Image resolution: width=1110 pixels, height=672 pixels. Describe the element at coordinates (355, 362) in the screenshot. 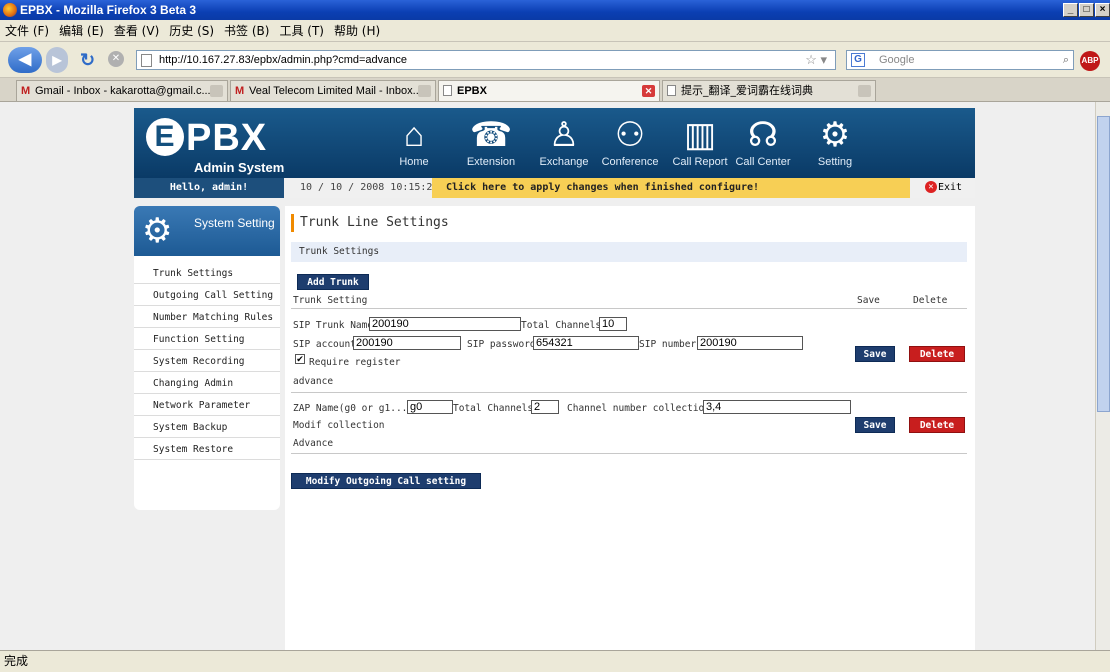

I see `require-register-label: Require register` at that location.